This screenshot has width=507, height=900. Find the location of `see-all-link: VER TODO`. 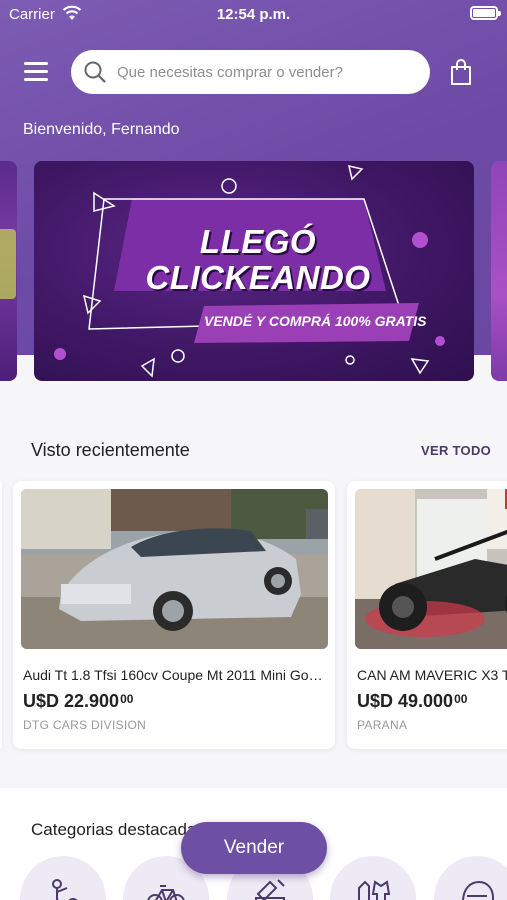

see-all-link: VER TODO is located at coordinates (456, 450).